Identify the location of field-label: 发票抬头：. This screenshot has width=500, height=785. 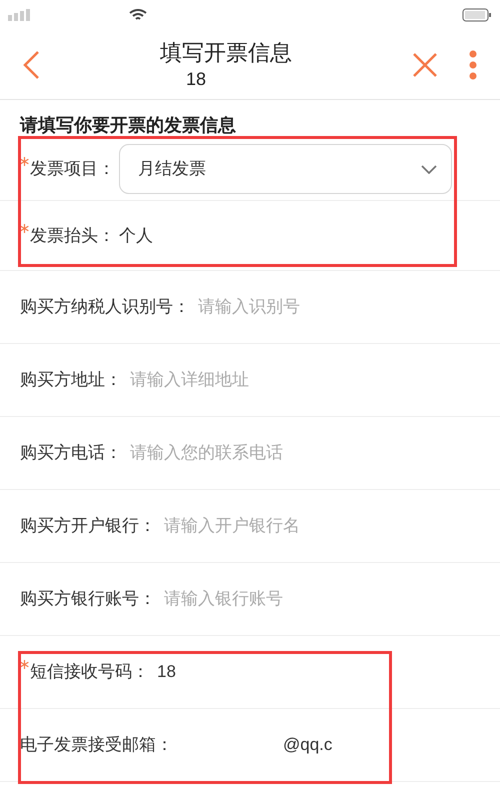
(67, 235).